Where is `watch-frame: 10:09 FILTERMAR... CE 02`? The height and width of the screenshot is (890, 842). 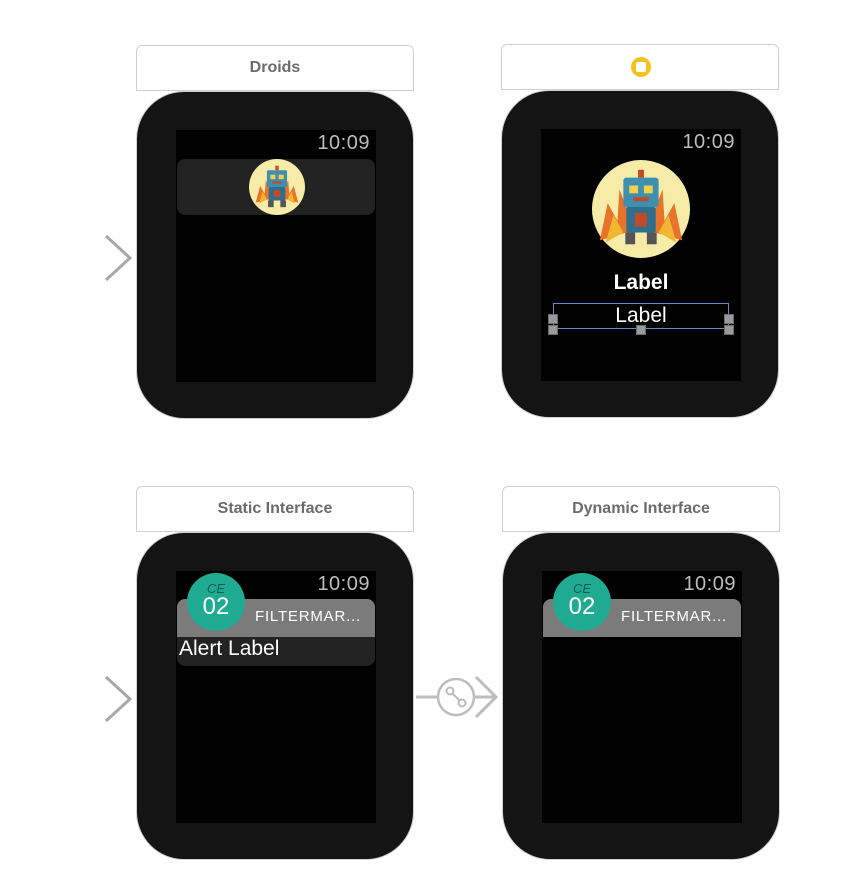 watch-frame: 10:09 FILTERMAR... CE 02 is located at coordinates (641, 696).